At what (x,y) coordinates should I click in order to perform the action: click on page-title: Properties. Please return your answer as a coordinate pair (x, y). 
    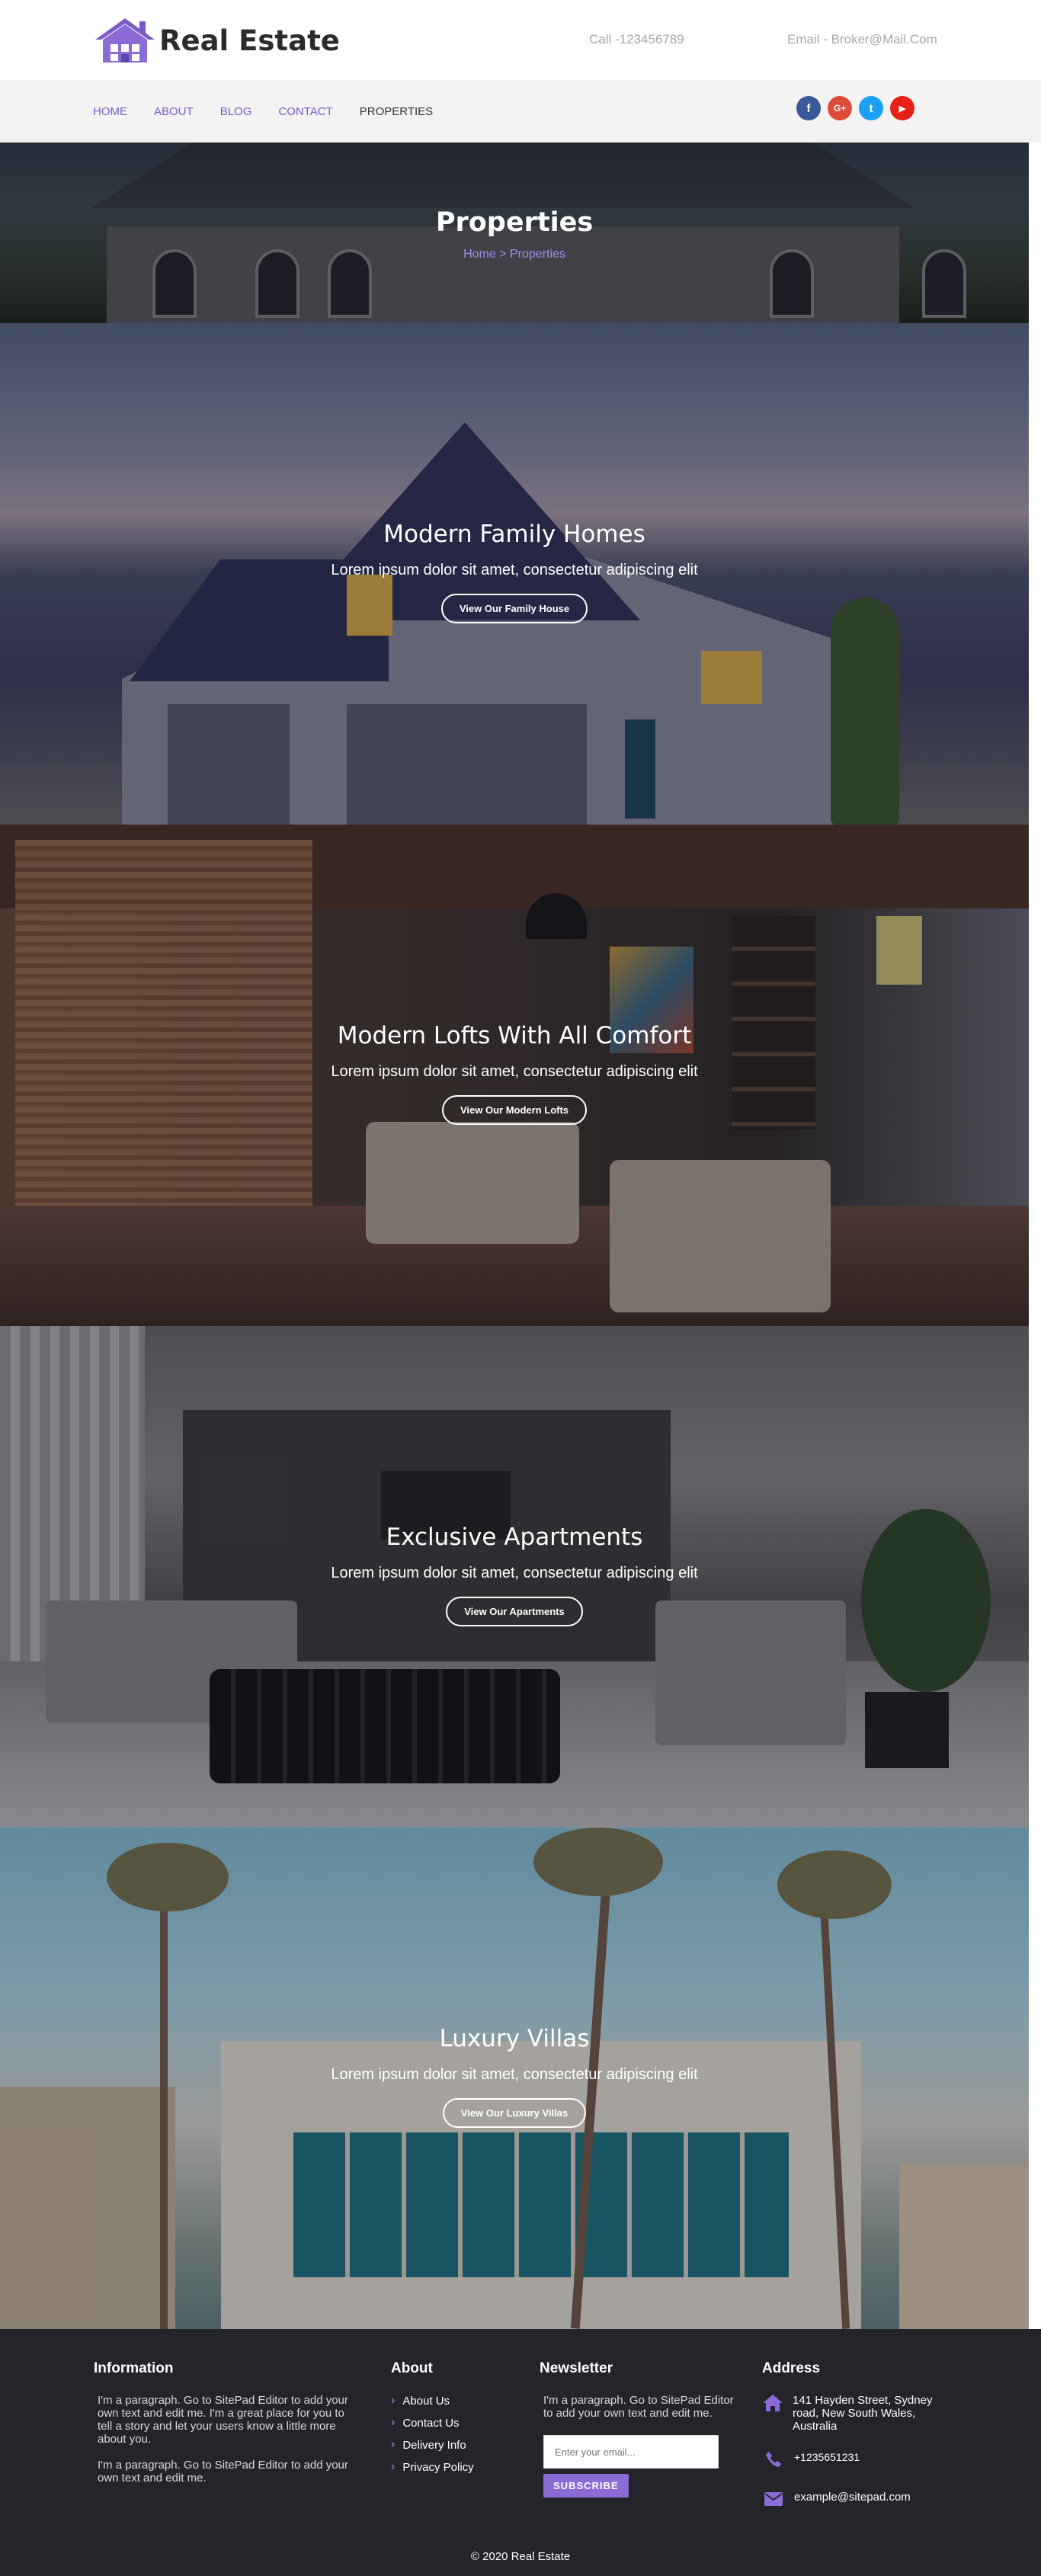
    Looking at the image, I should click on (514, 222).